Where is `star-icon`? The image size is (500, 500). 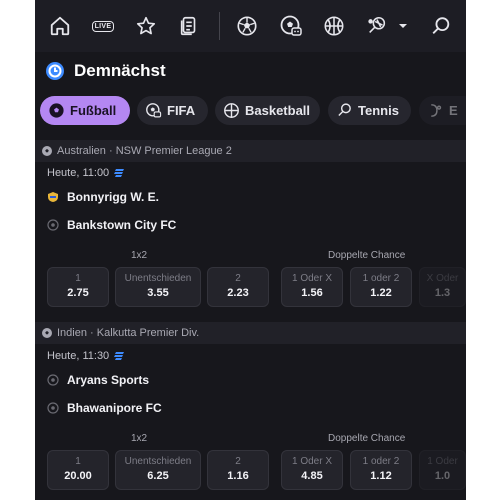
star-icon is located at coordinates (146, 26).